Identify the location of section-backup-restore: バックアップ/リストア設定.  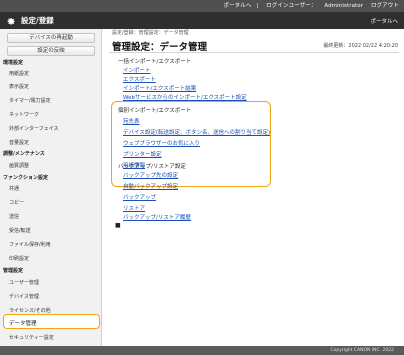
(152, 167).